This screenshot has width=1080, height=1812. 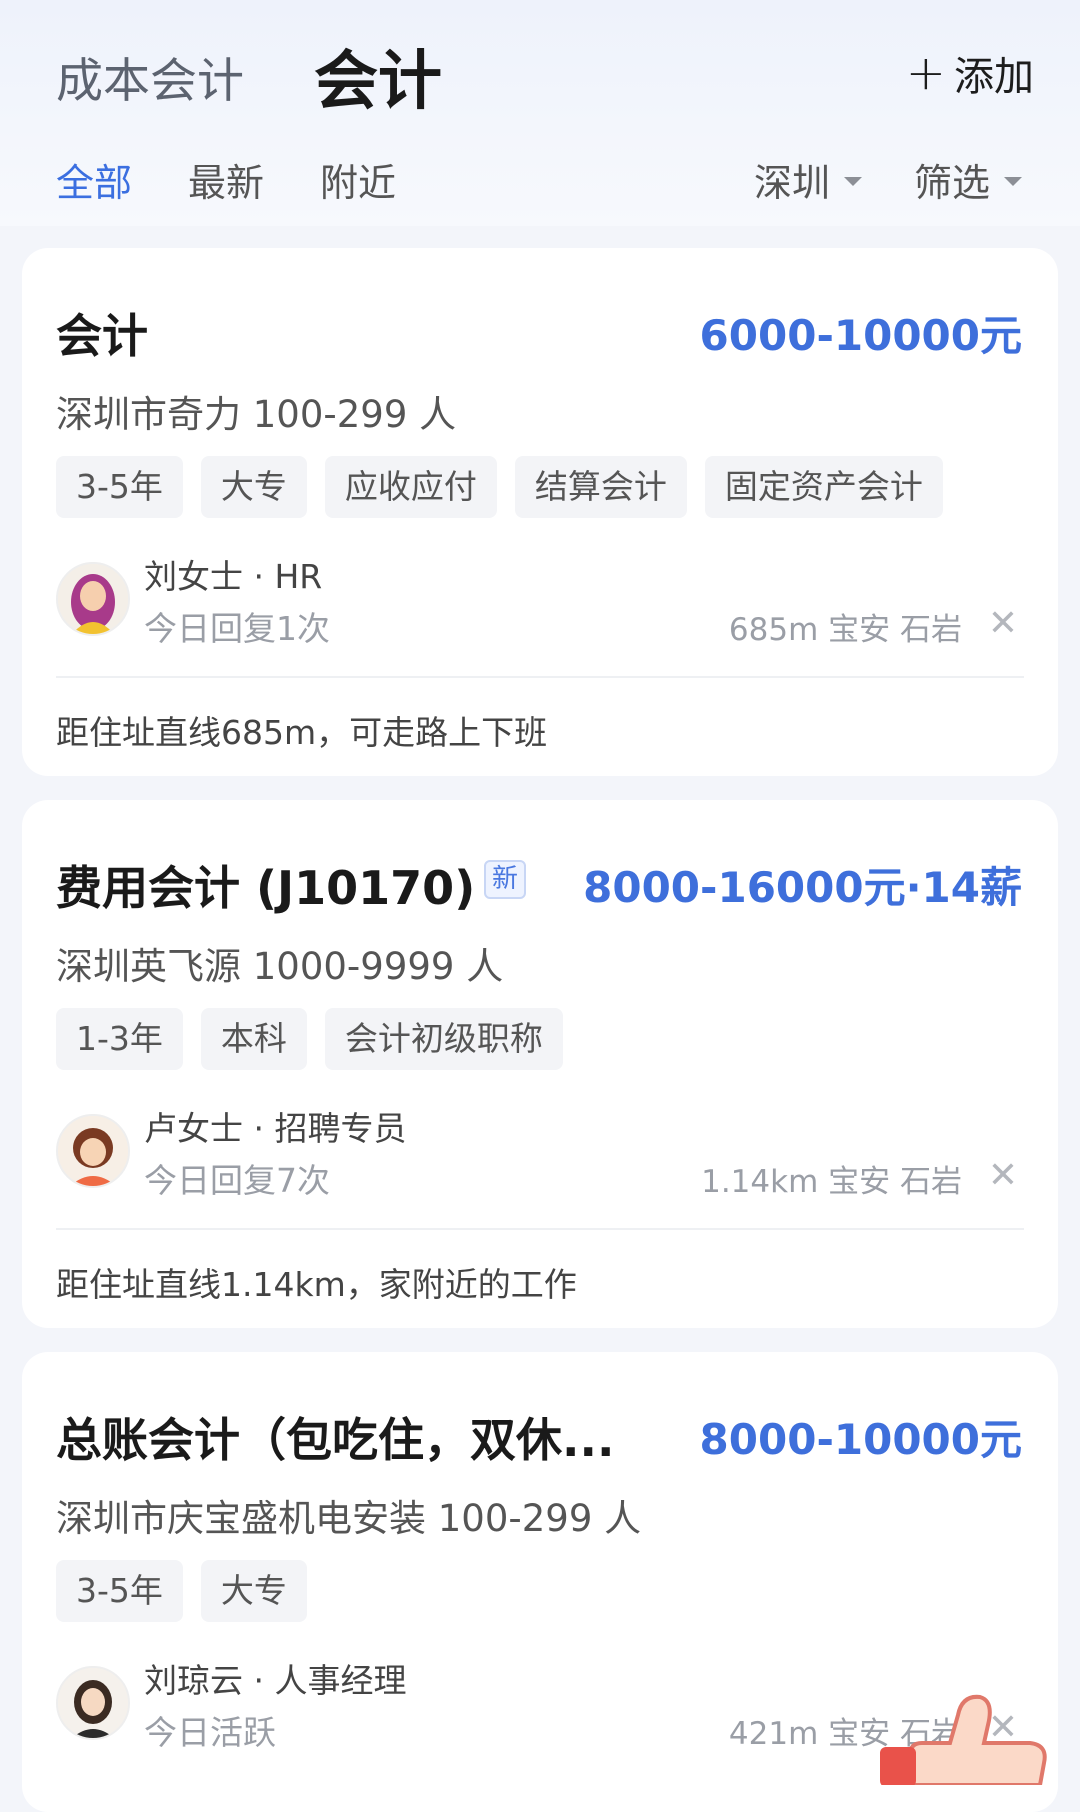 I want to click on add-button: + 添加, so click(x=970, y=73).